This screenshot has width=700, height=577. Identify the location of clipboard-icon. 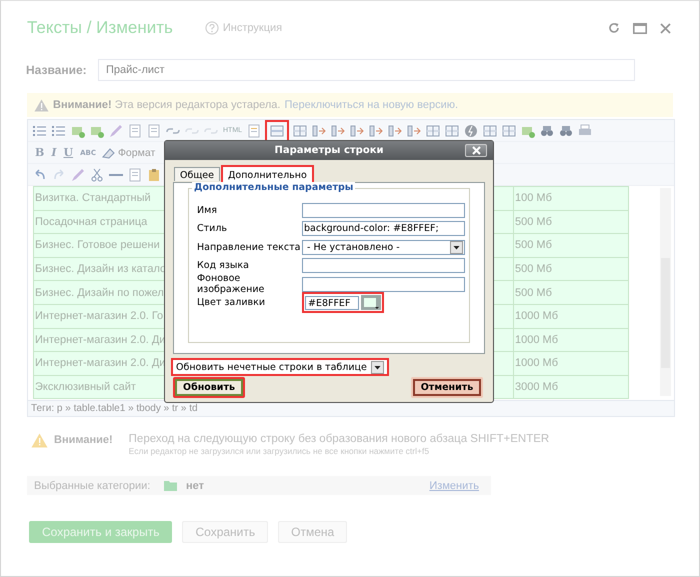
(154, 174).